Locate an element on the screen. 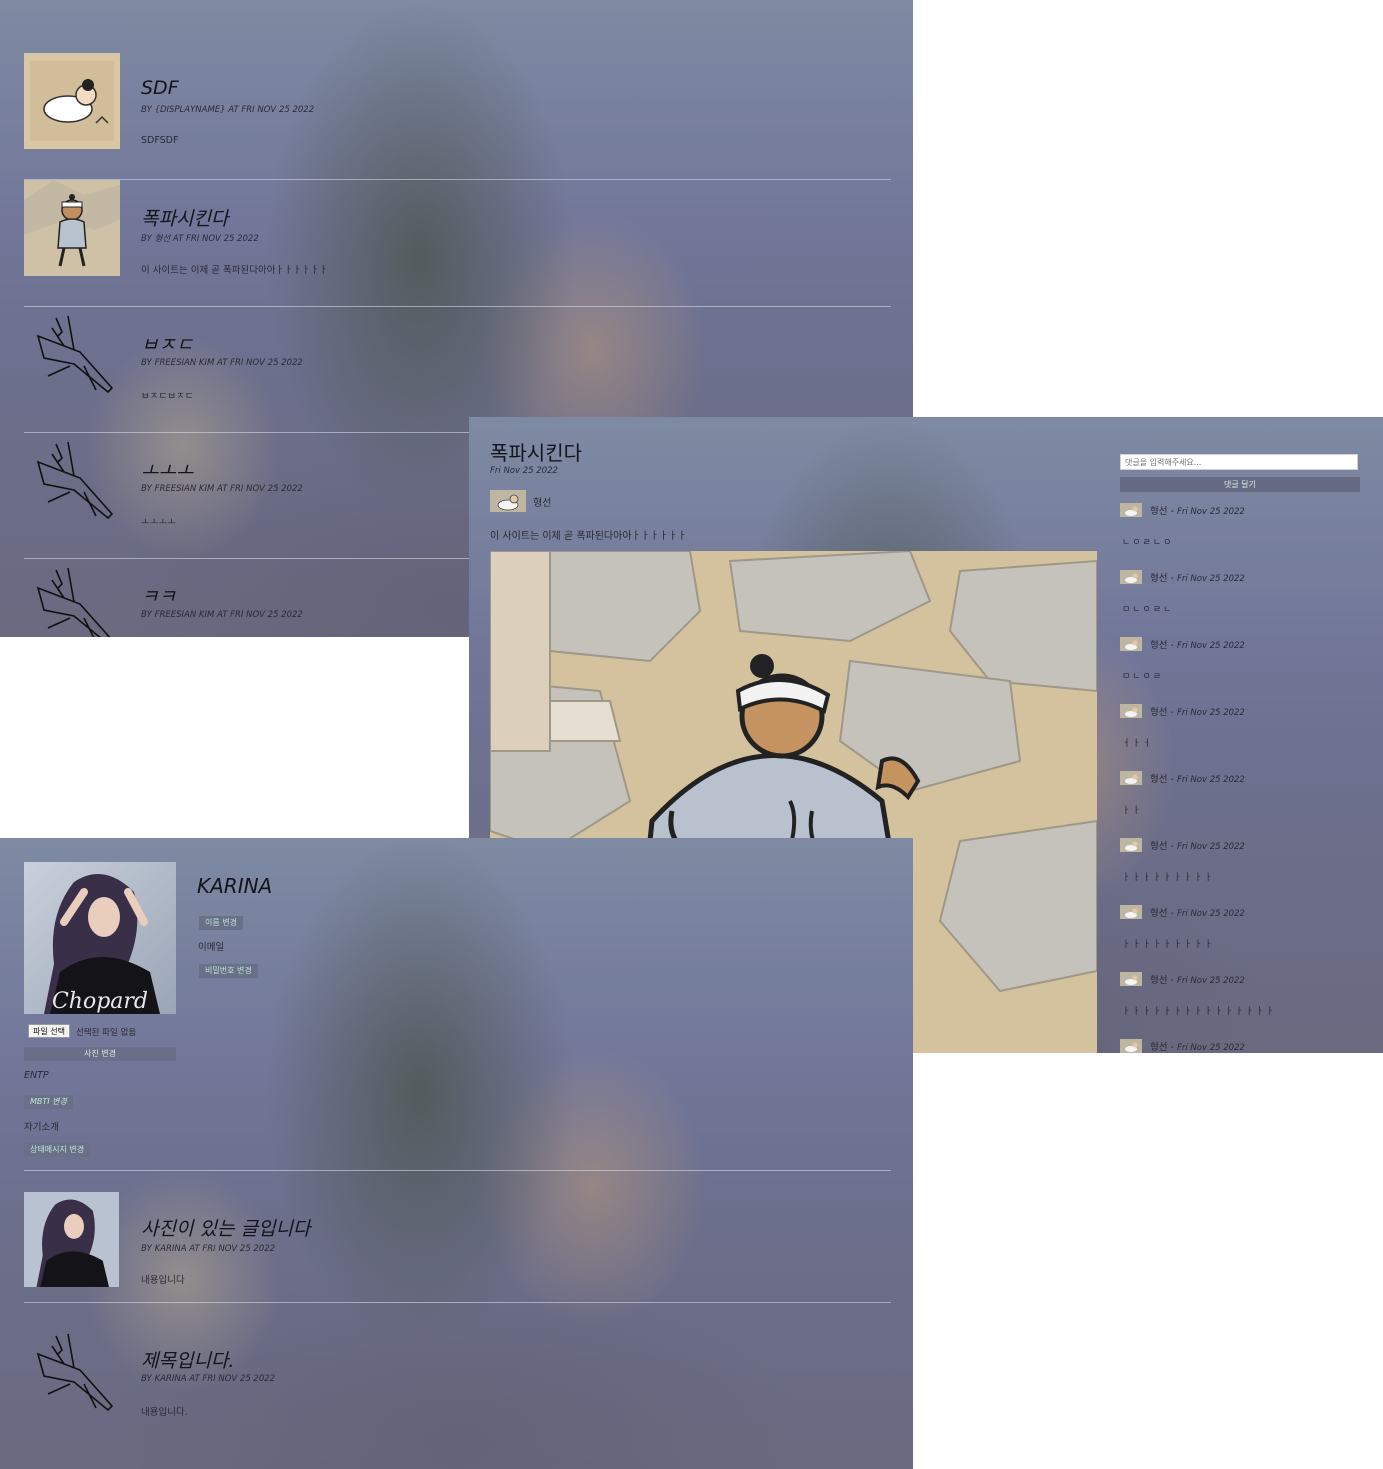 This screenshot has width=1383, height=1469. bio-label: 자기소개 is located at coordinates (41, 1127).